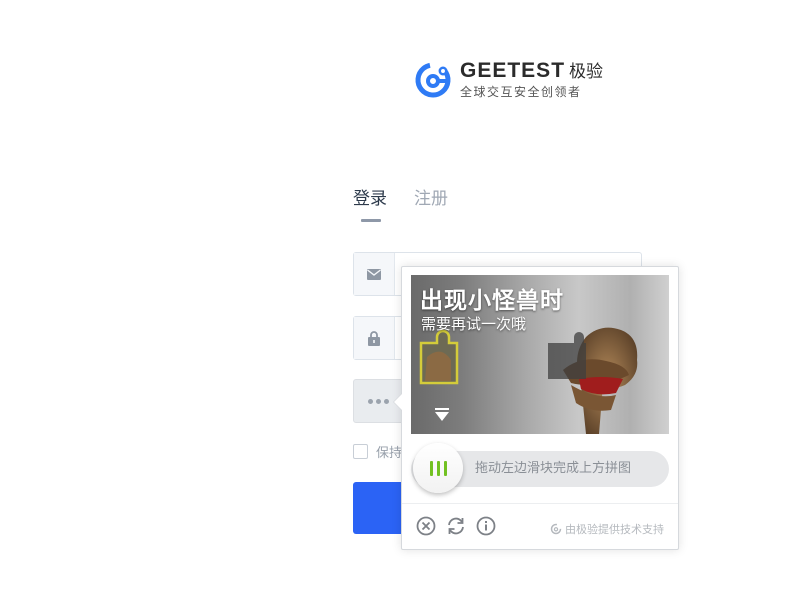 The image size is (802, 602). Describe the element at coordinates (426, 526) in the screenshot. I see `close-icon` at that location.